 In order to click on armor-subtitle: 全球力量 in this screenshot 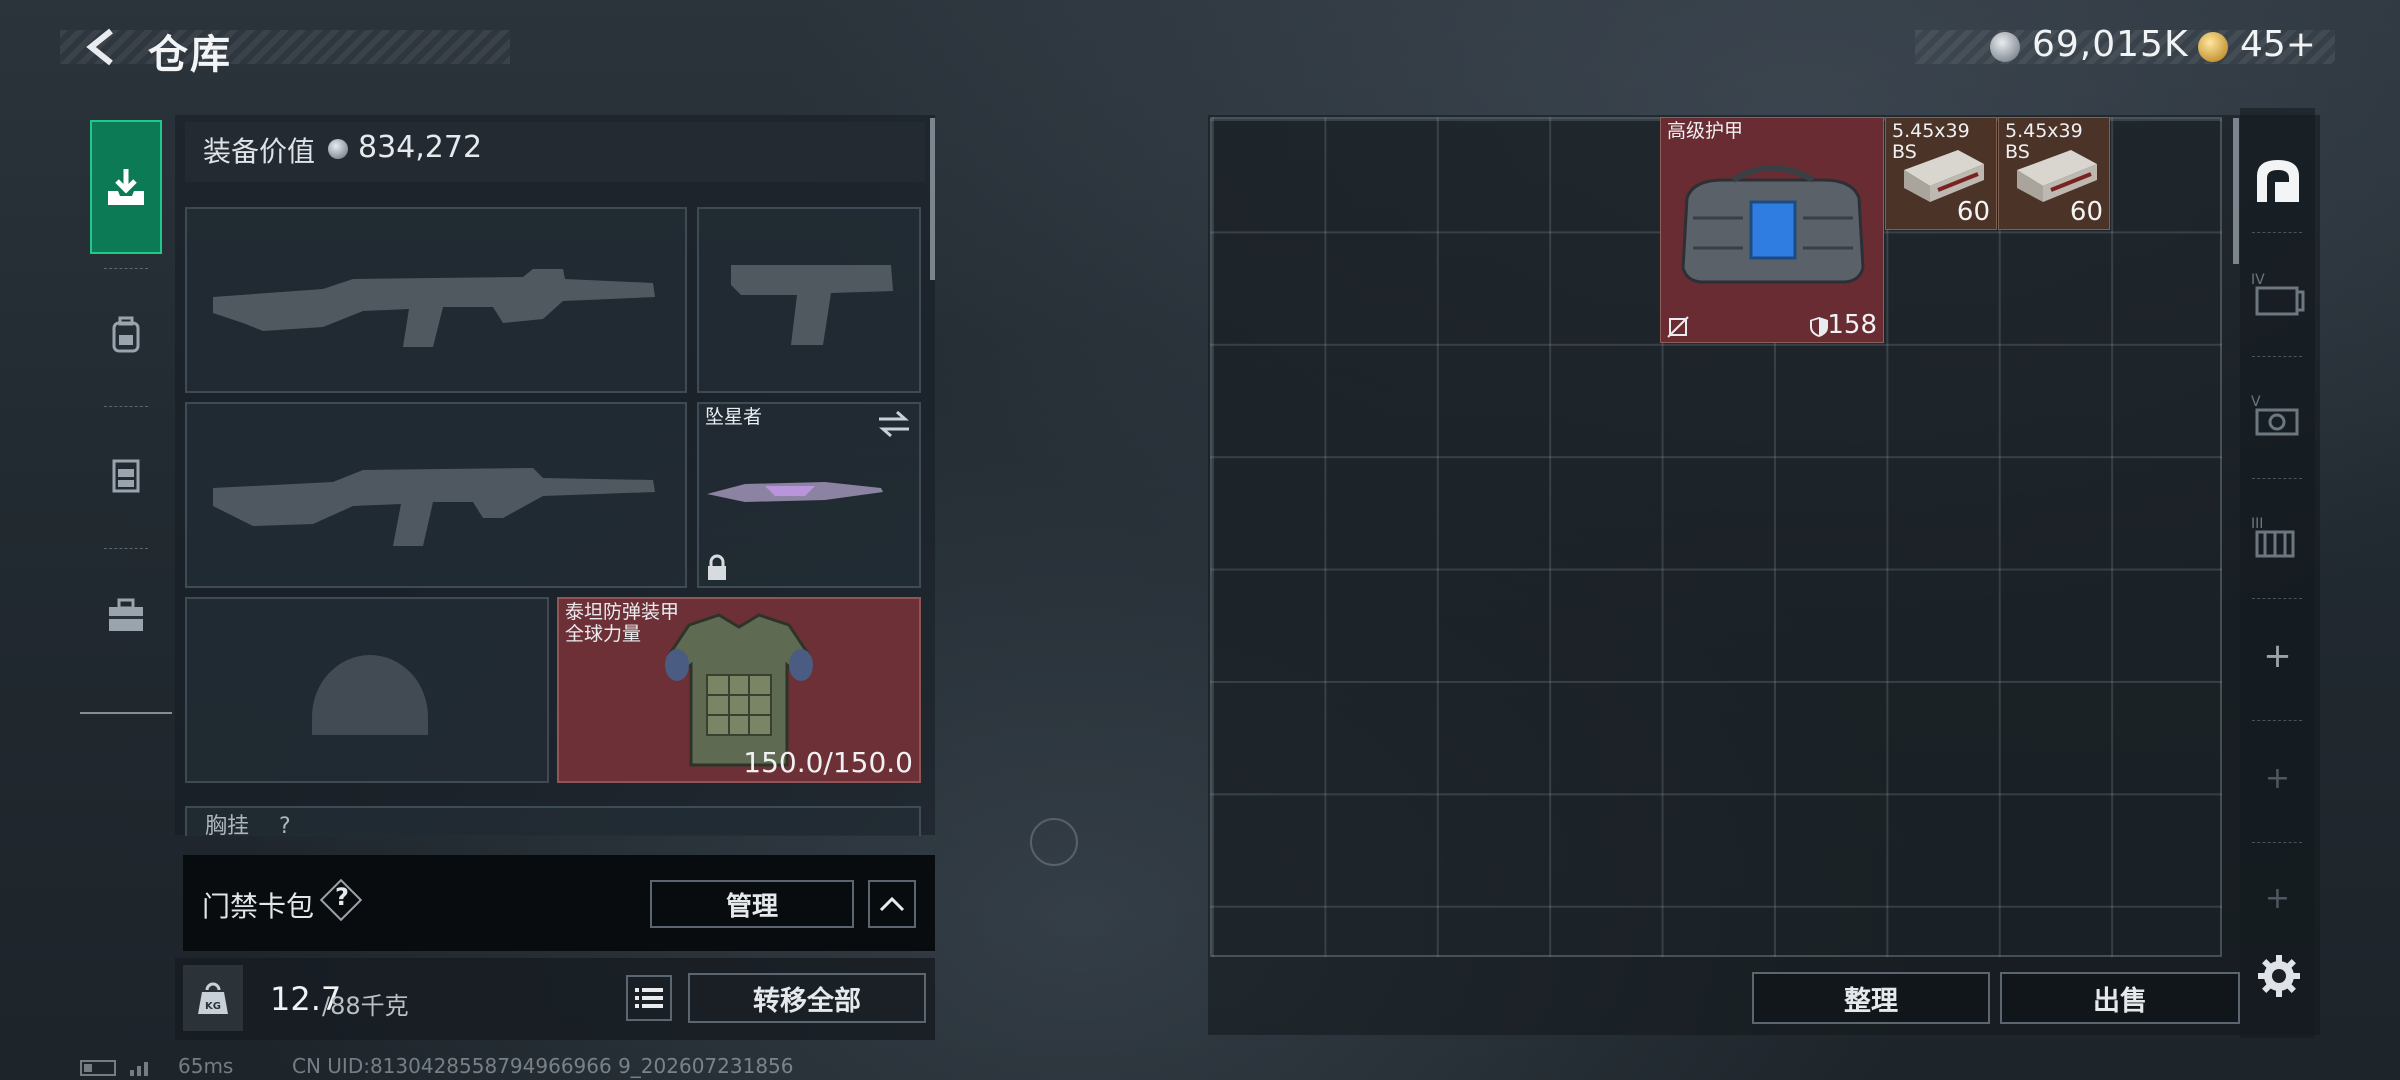, I will do `click(603, 634)`.